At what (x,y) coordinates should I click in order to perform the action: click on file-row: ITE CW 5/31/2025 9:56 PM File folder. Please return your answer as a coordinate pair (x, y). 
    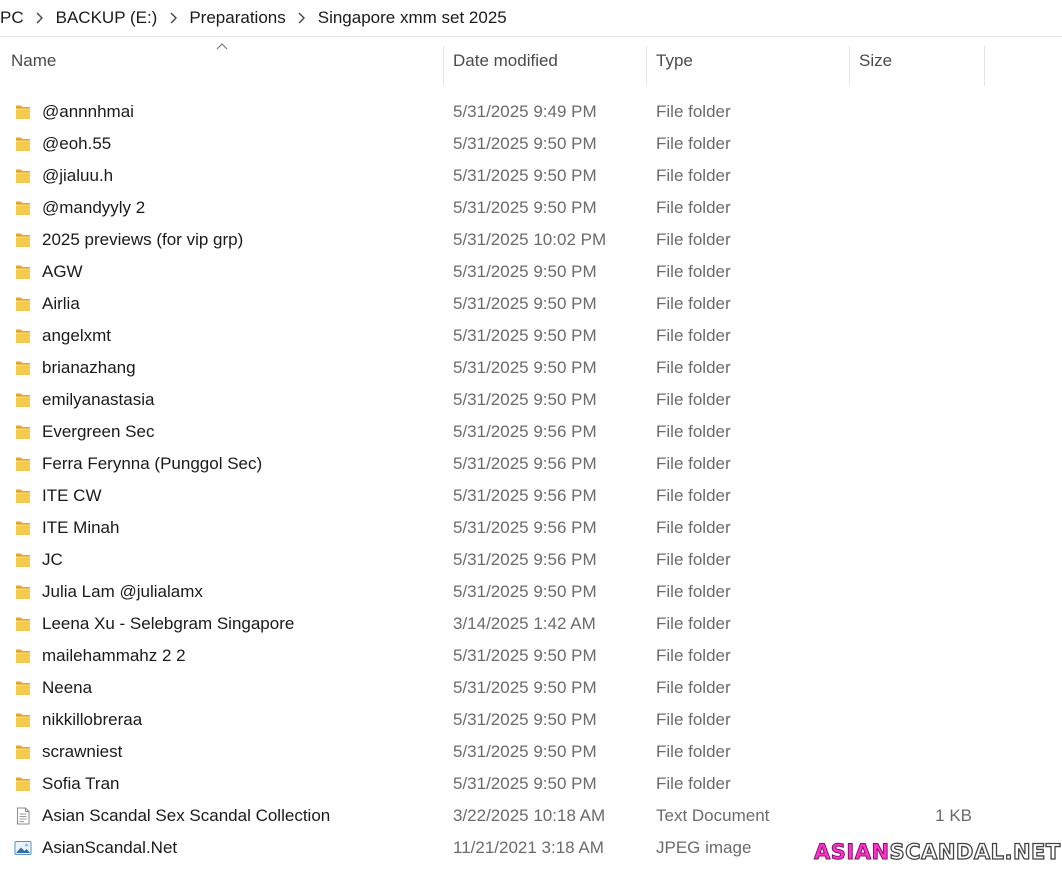
    Looking at the image, I should click on (500, 496).